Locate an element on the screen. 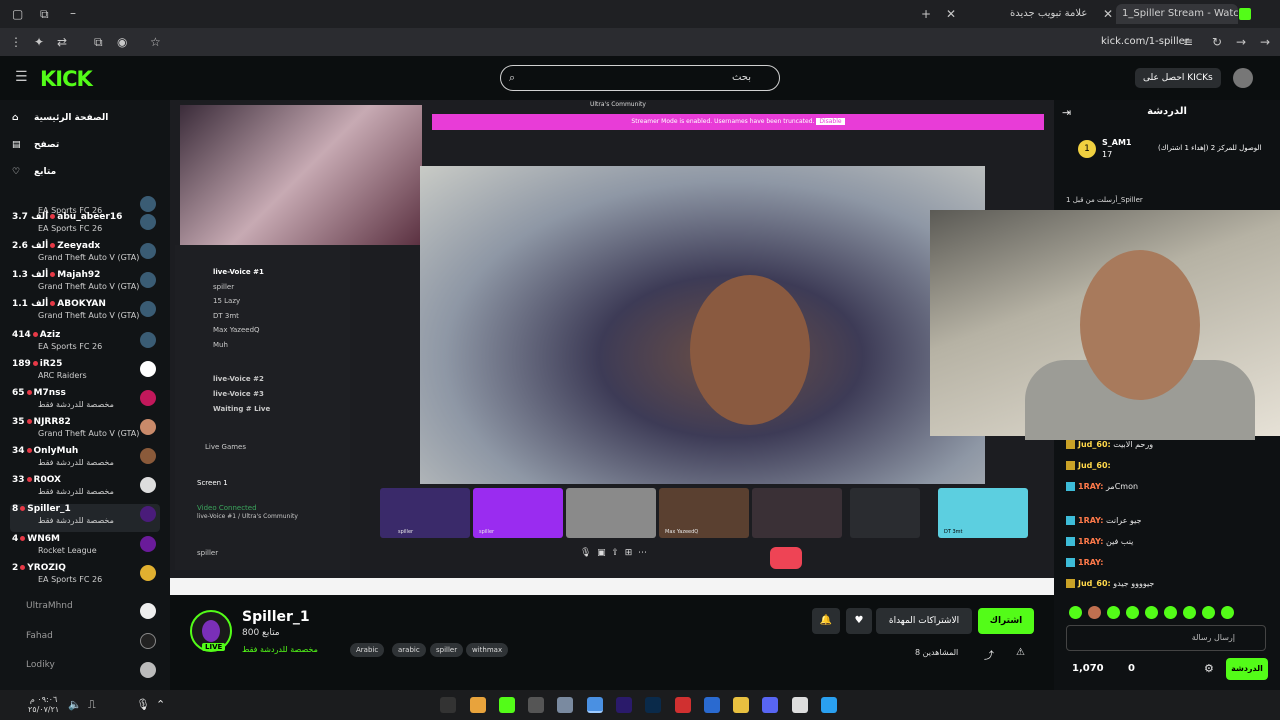 This screenshot has width=1280, height=720. activity-icon: ⊞ is located at coordinates (629, 553).